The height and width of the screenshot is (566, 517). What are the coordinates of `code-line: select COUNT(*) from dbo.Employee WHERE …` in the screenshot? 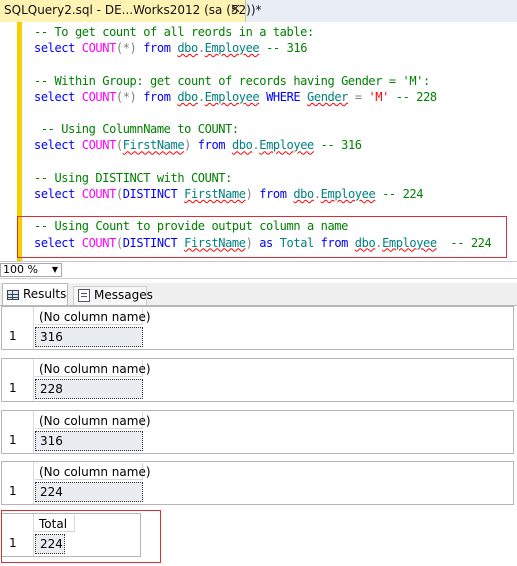 It's located at (235, 98).